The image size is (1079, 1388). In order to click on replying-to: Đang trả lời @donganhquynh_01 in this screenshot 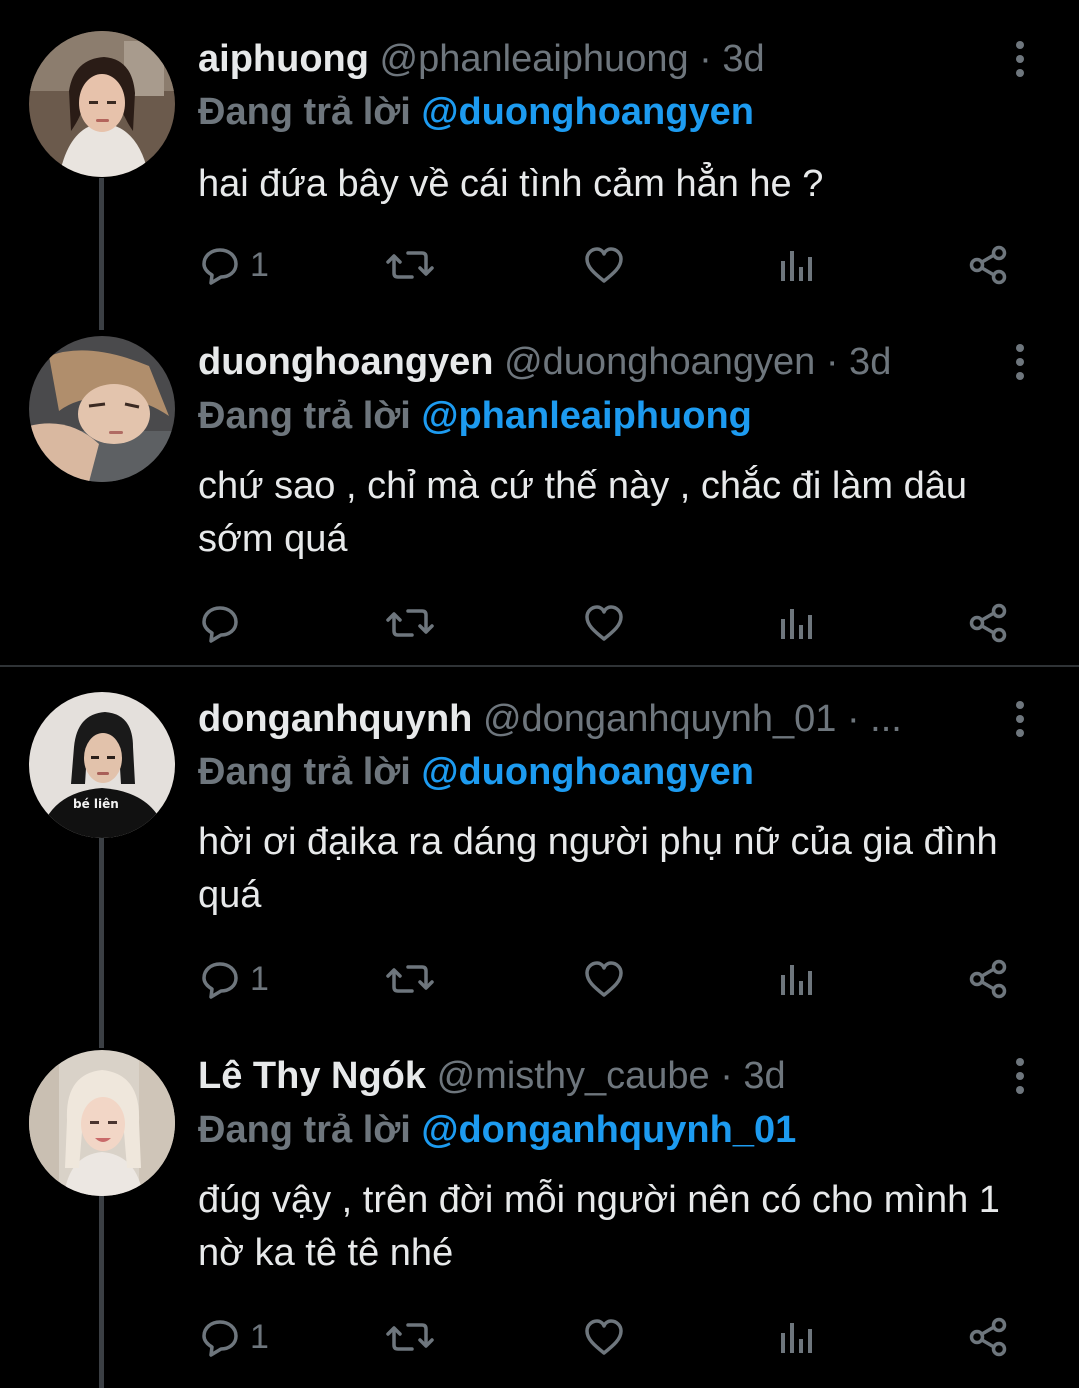, I will do `click(497, 1130)`.